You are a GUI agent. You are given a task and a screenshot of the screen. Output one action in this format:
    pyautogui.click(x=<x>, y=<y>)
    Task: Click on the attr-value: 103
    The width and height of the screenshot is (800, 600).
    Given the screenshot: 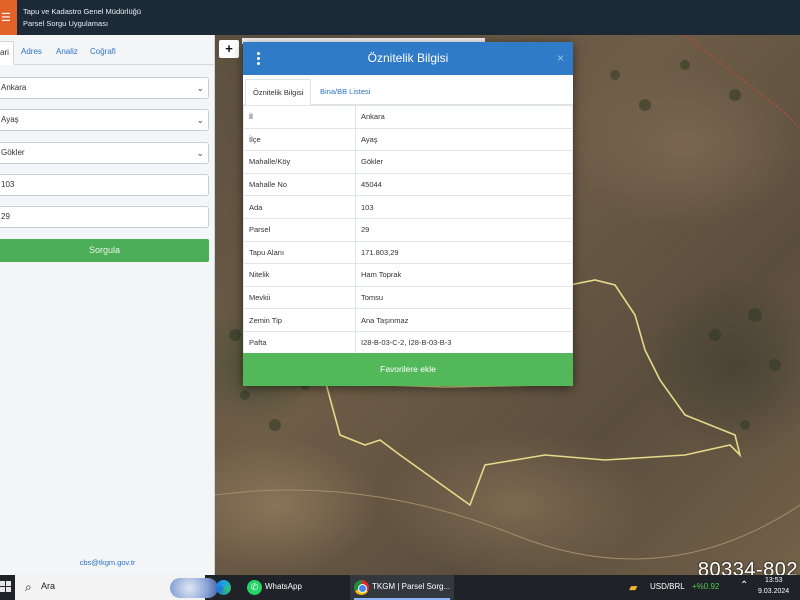 What is the action you would take?
    pyautogui.click(x=464, y=207)
    